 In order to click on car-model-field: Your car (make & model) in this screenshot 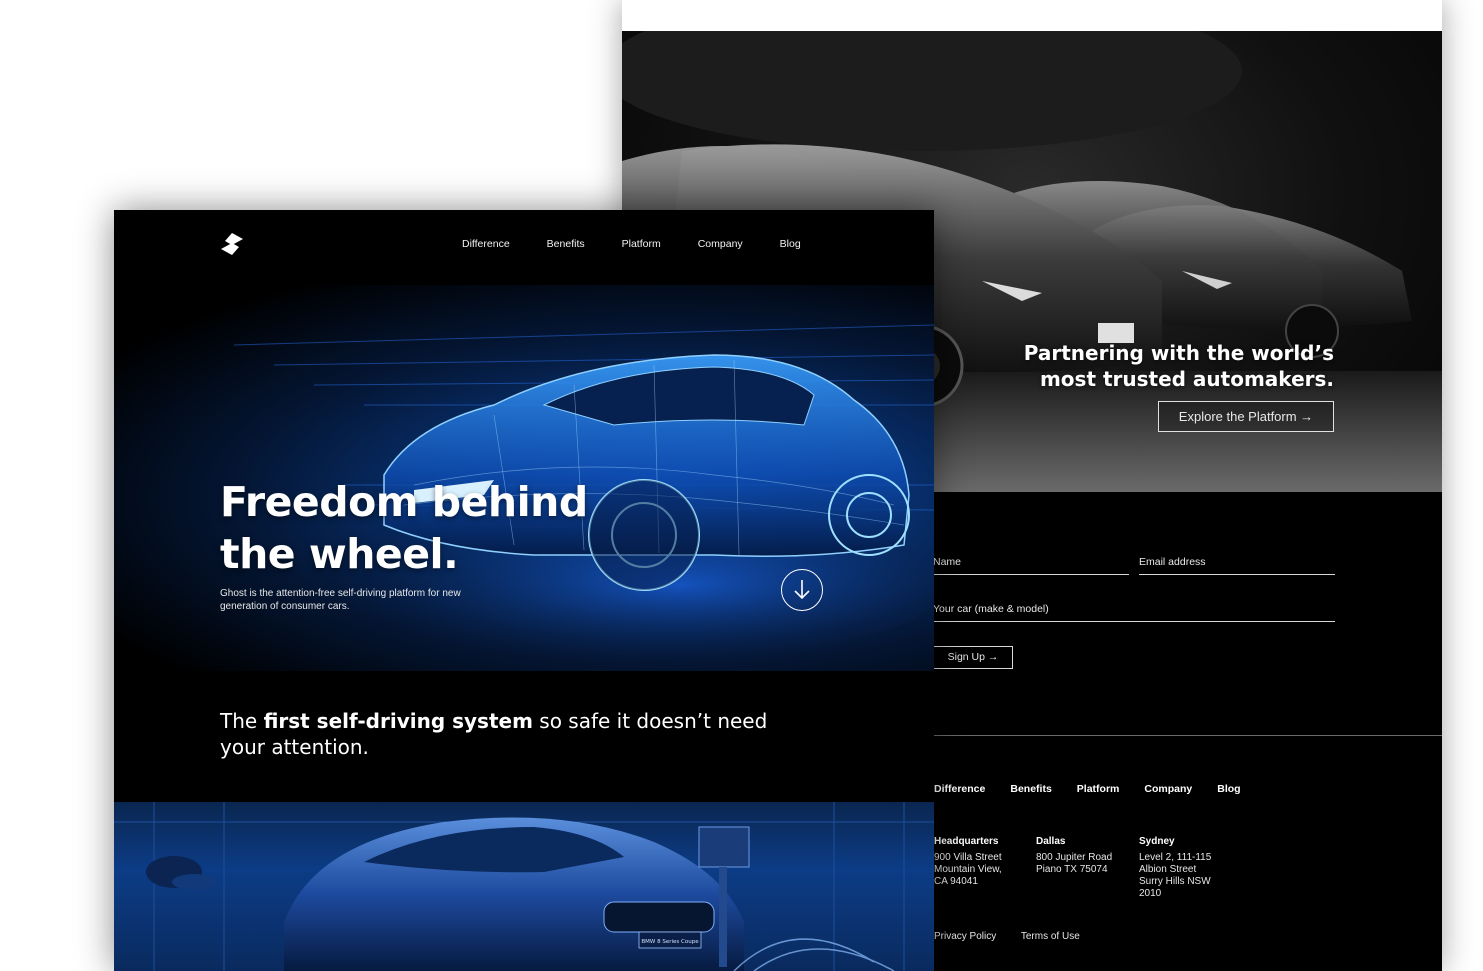, I will do `click(1134, 612)`.